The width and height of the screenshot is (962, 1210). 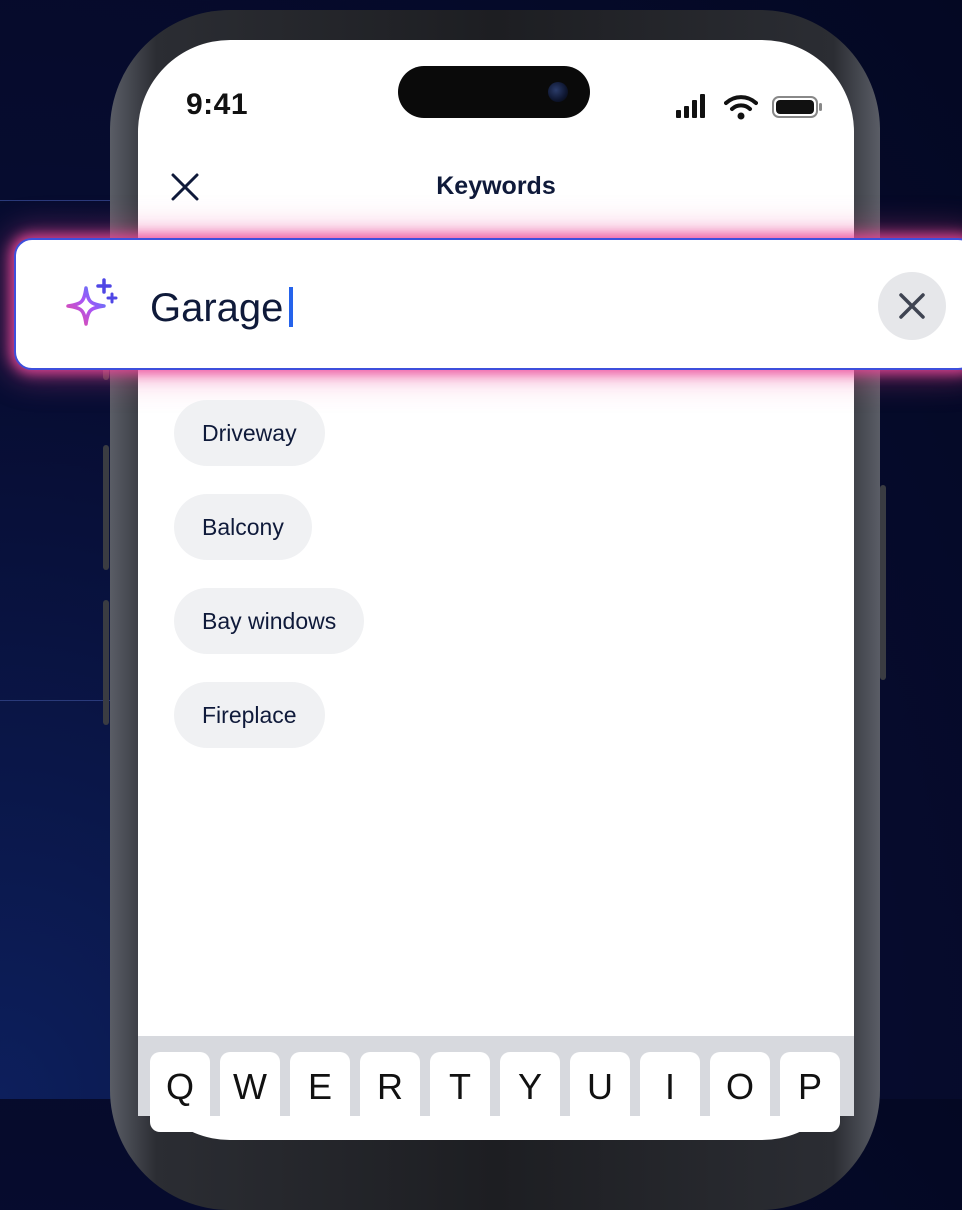 I want to click on key-p: P, so click(x=810, y=1092).